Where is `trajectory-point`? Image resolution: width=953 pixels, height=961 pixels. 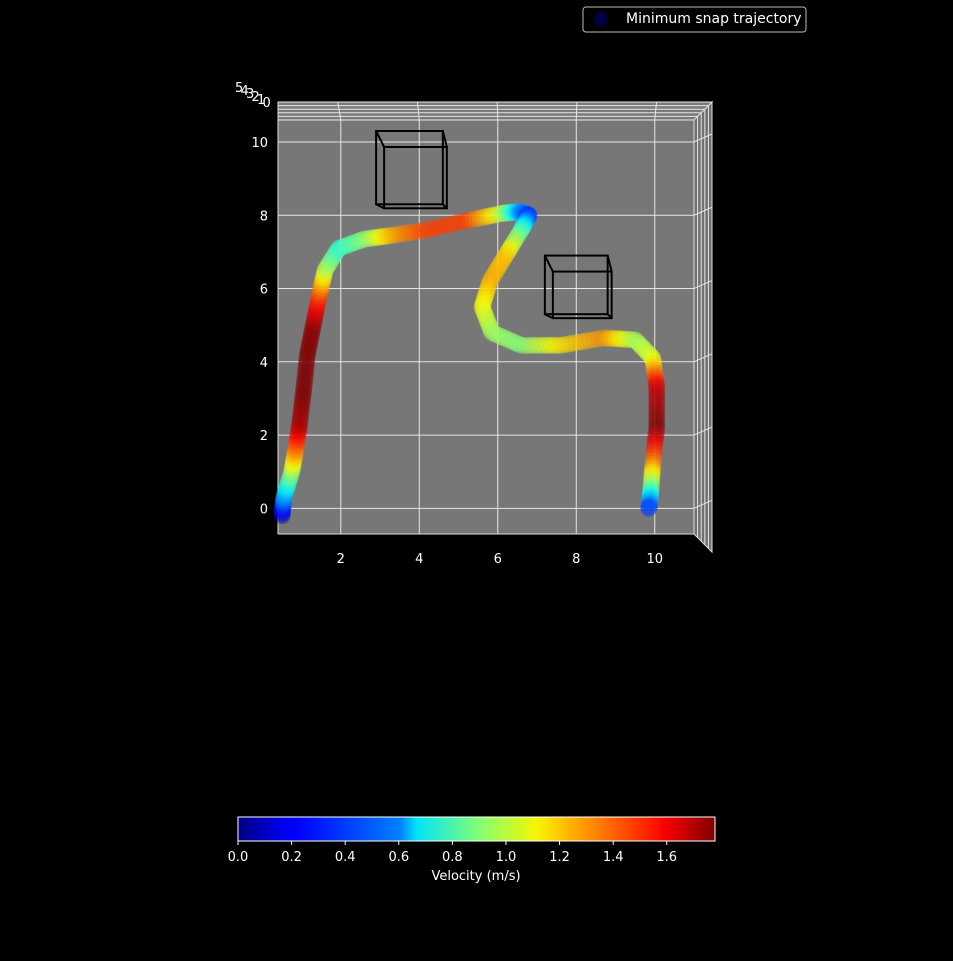
trajectory-point is located at coordinates (649, 508).